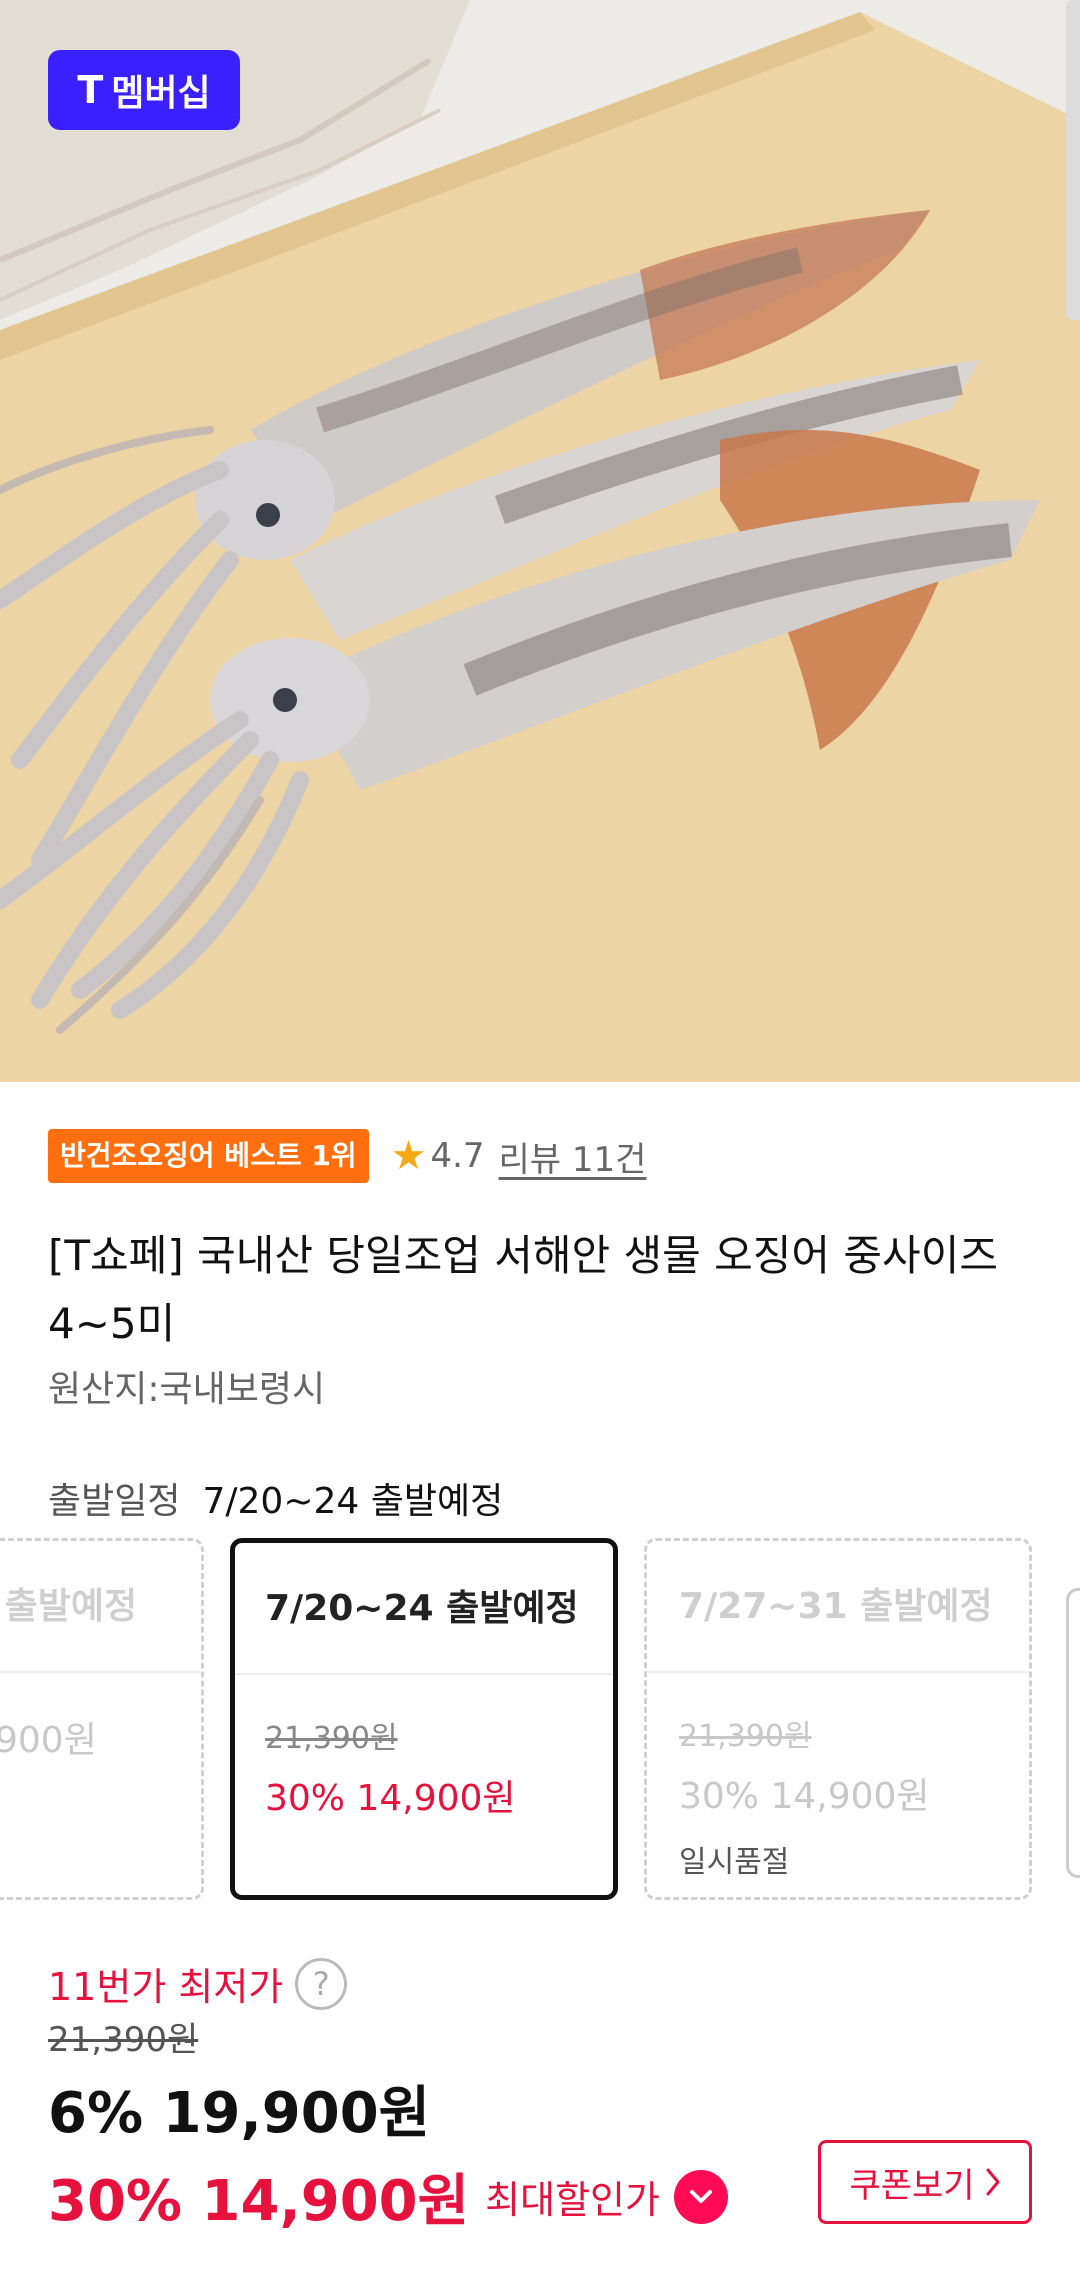 This screenshot has width=1080, height=2272. I want to click on chevron-down-glyph, so click(700, 2196).